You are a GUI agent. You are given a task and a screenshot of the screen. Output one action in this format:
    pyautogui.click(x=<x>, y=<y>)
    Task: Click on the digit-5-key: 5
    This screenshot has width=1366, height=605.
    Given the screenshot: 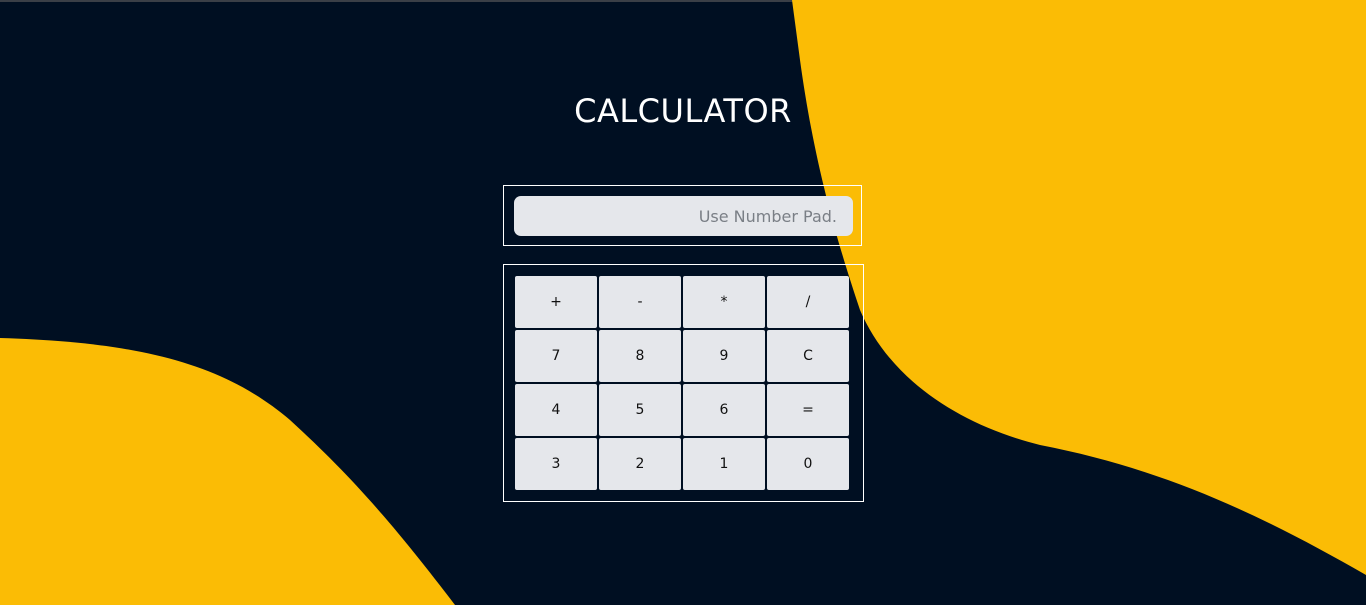 What is the action you would take?
    pyautogui.click(x=640, y=410)
    